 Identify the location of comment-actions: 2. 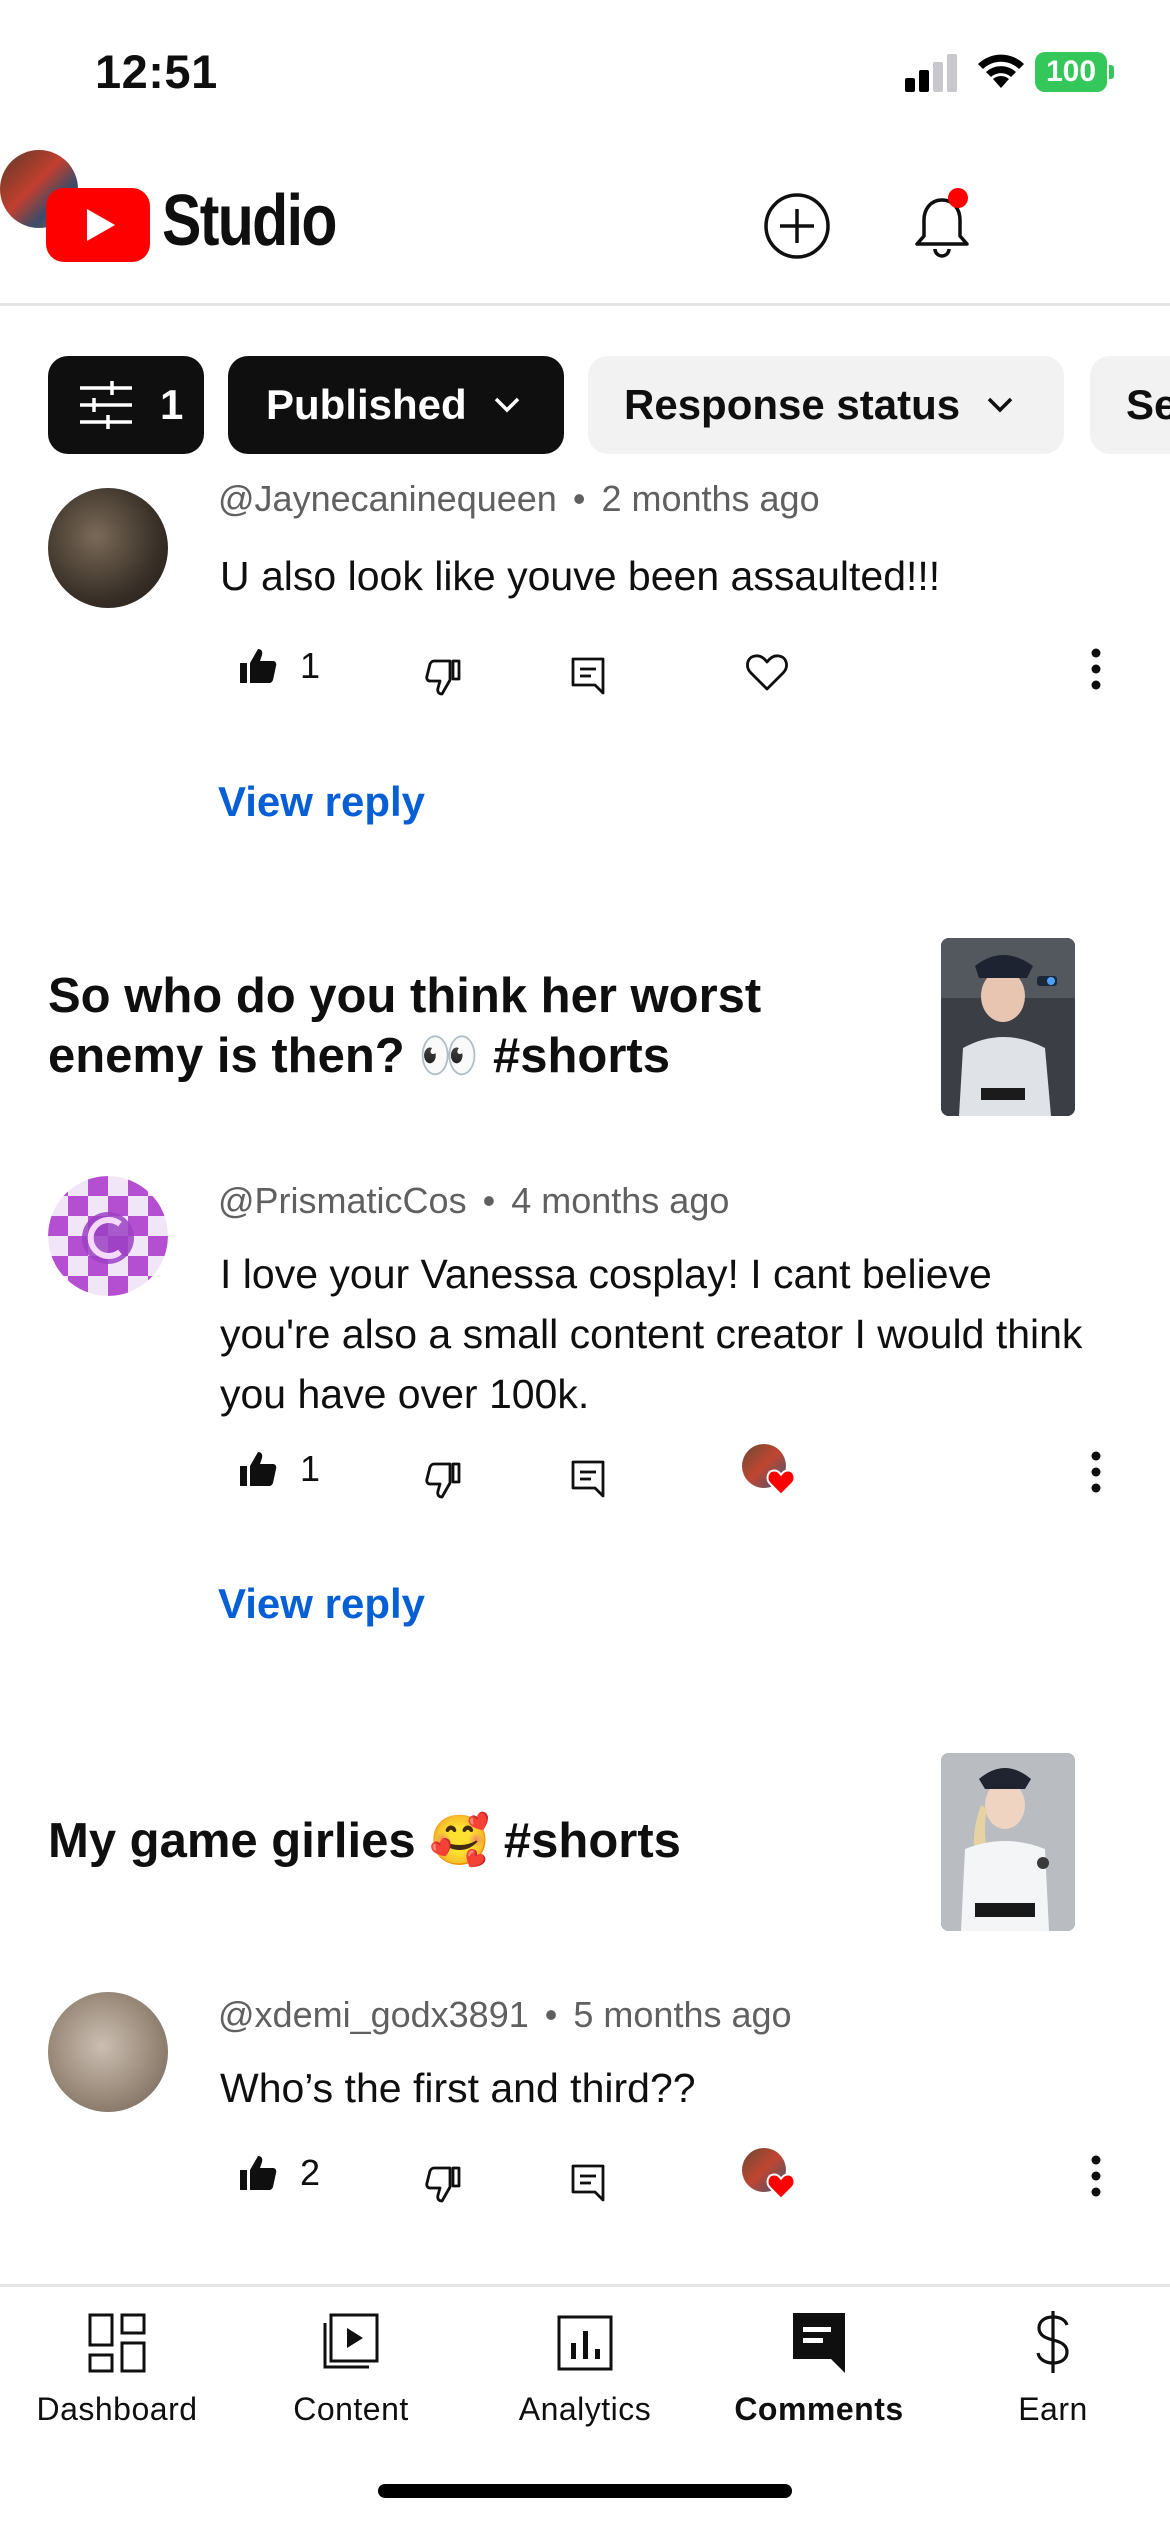
(585, 2185).